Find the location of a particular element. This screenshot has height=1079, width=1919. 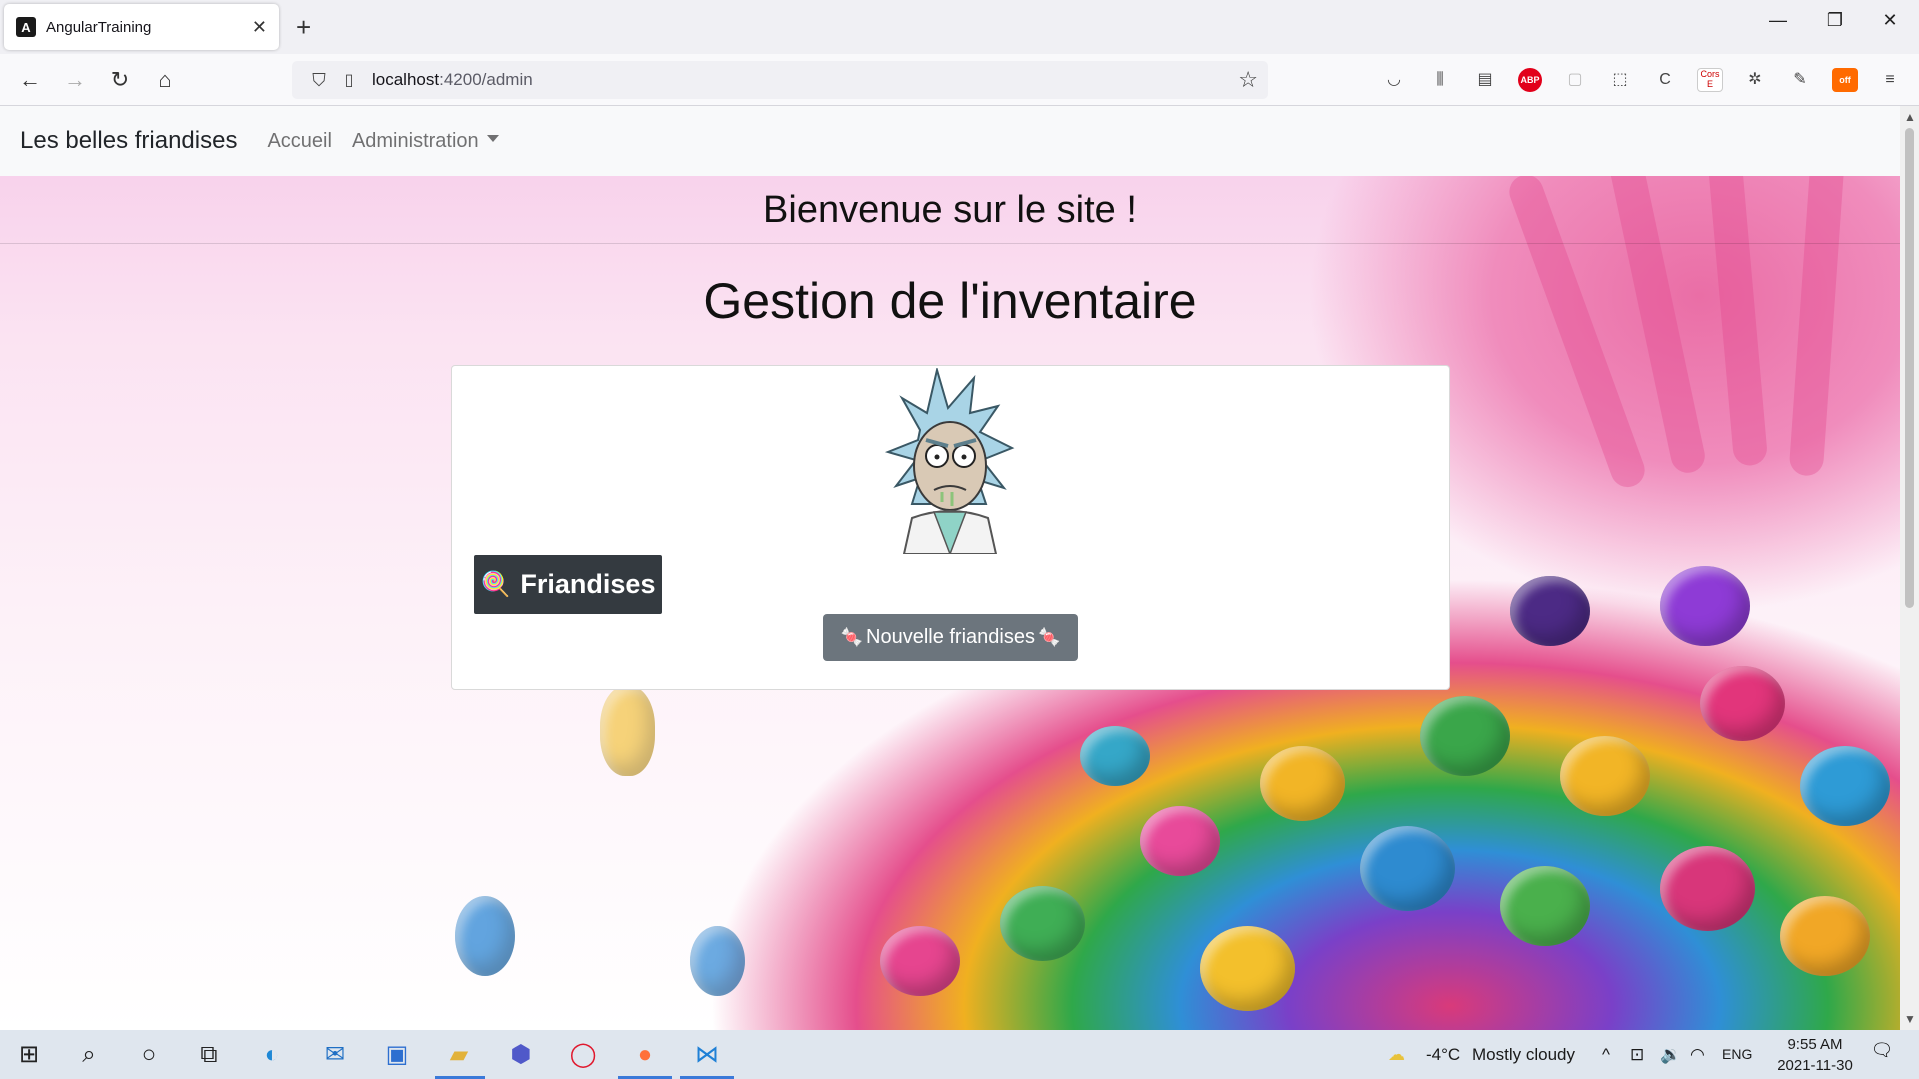

welcome-banner: Bienvenue sur le site ! is located at coordinates (950, 210).